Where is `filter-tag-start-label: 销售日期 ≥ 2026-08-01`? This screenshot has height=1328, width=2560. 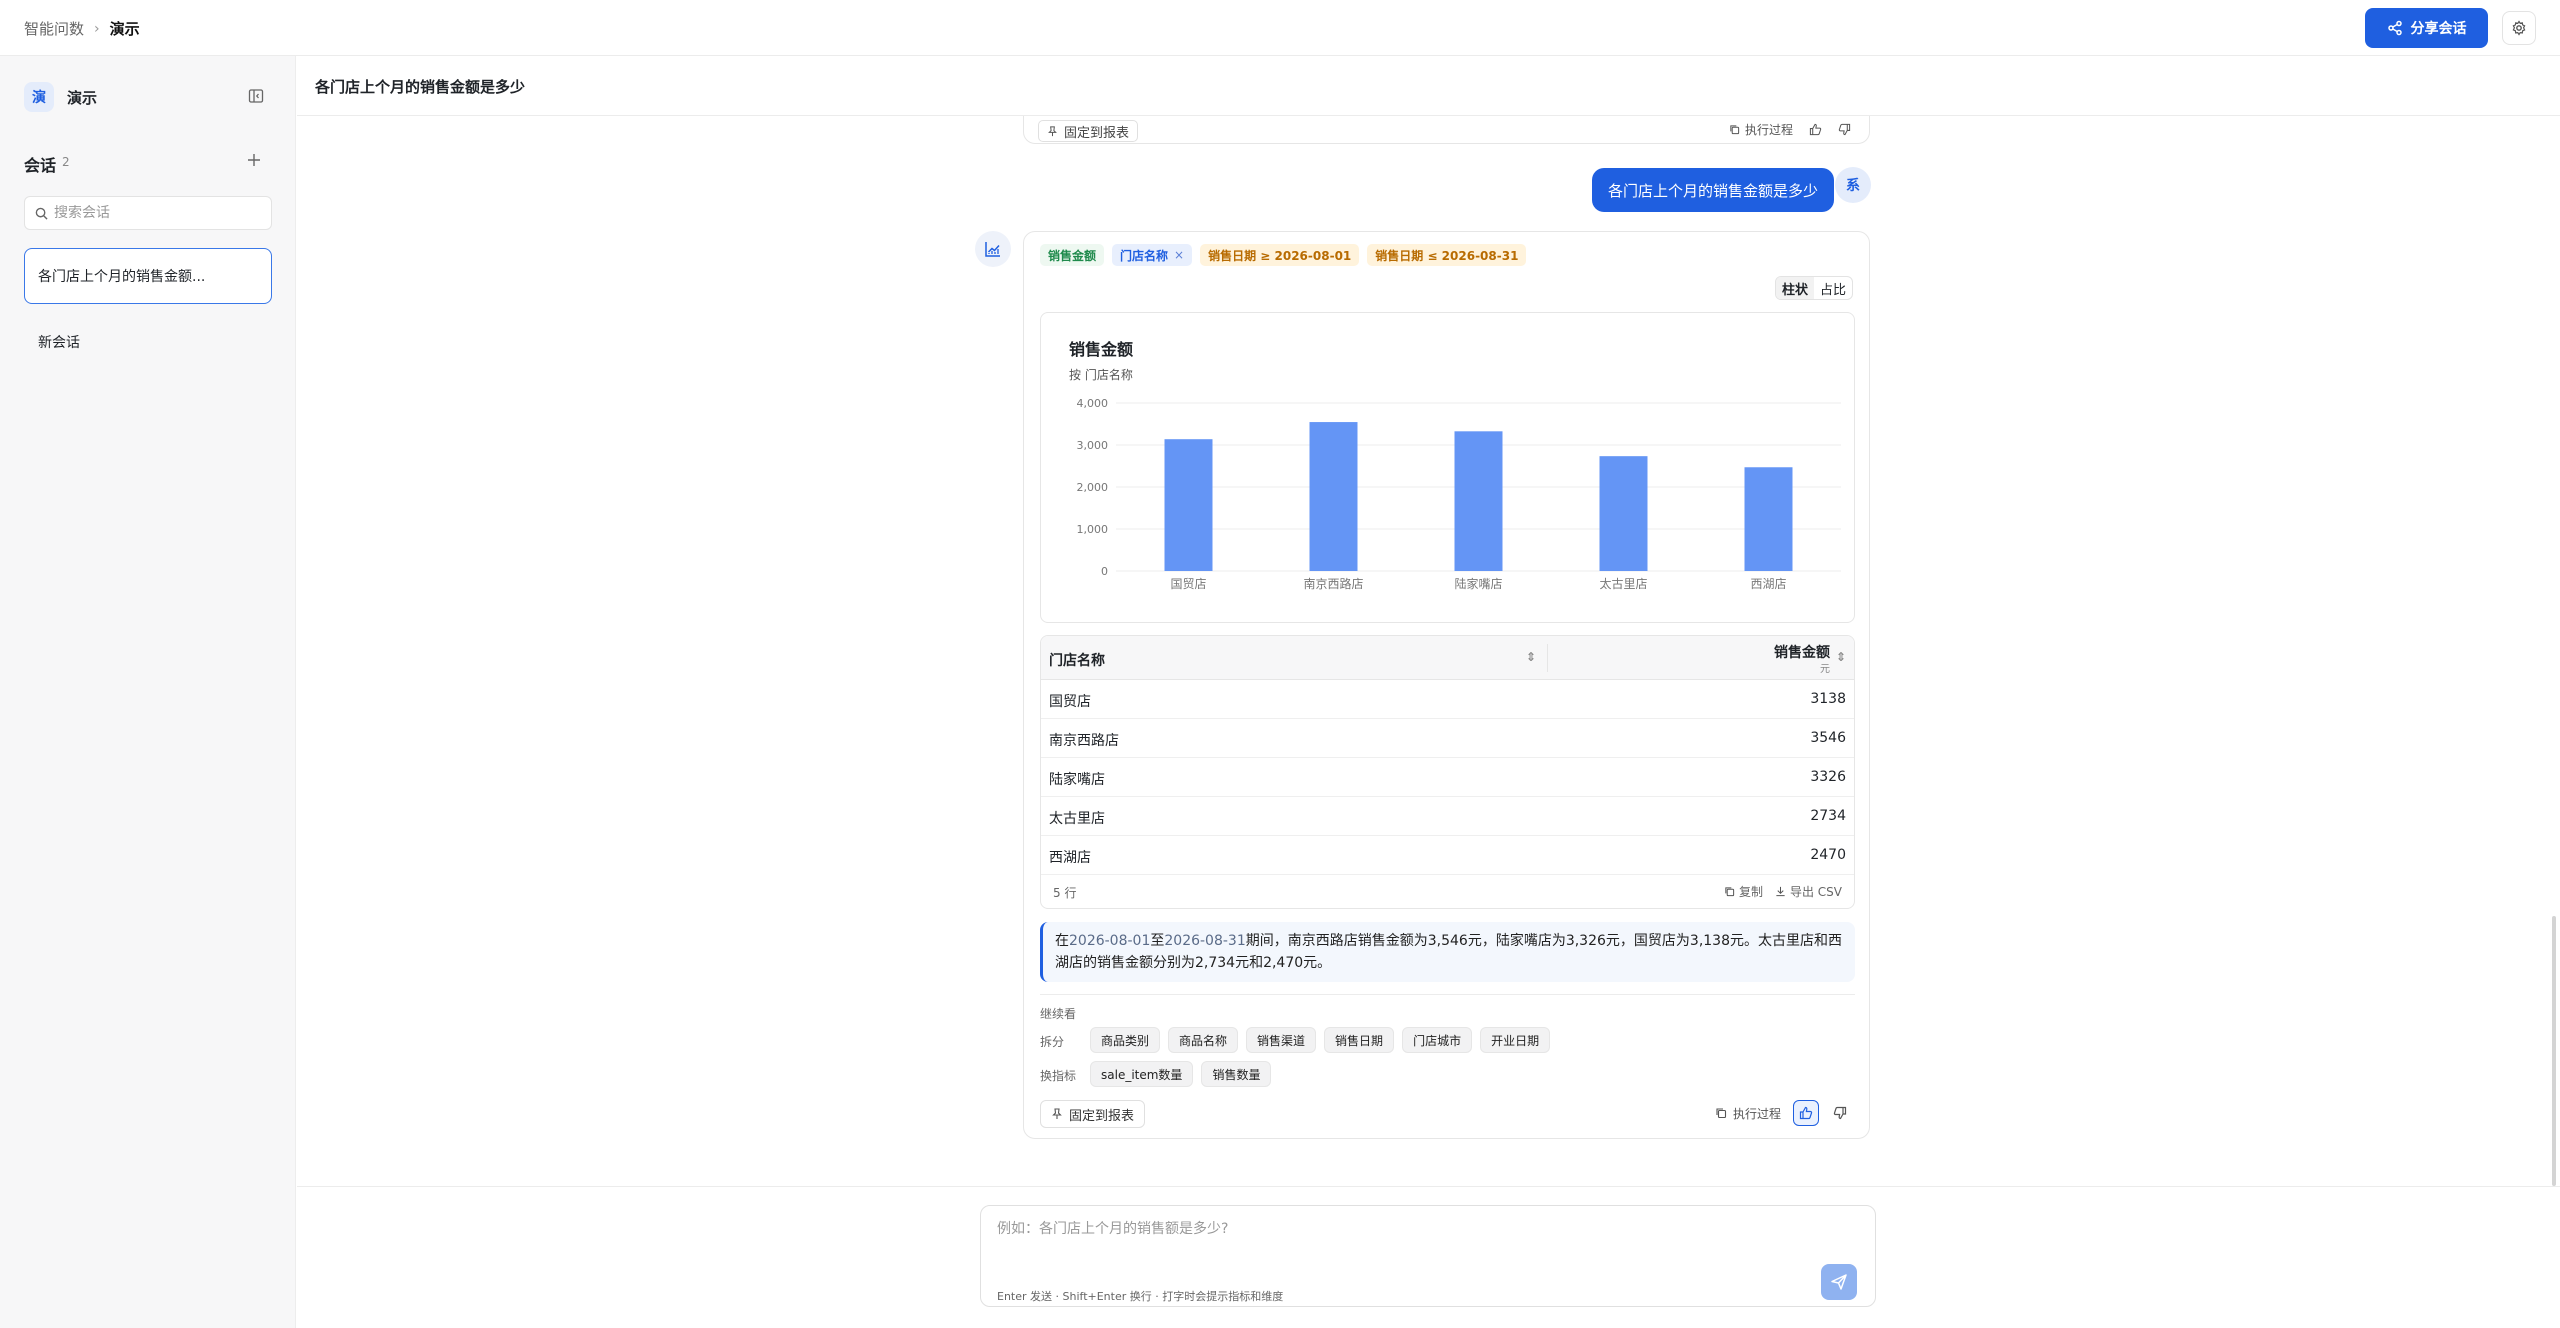
filter-tag-start-label: 销售日期 ≥ 2026-08-01 is located at coordinates (1280, 255).